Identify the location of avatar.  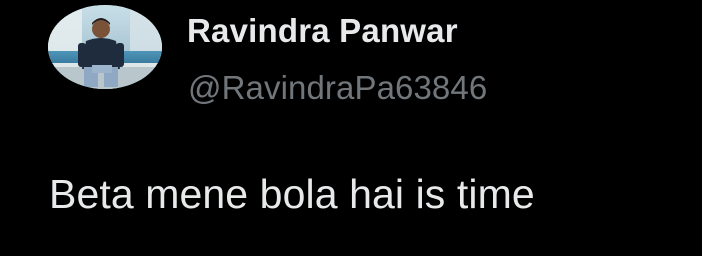
(105, 47).